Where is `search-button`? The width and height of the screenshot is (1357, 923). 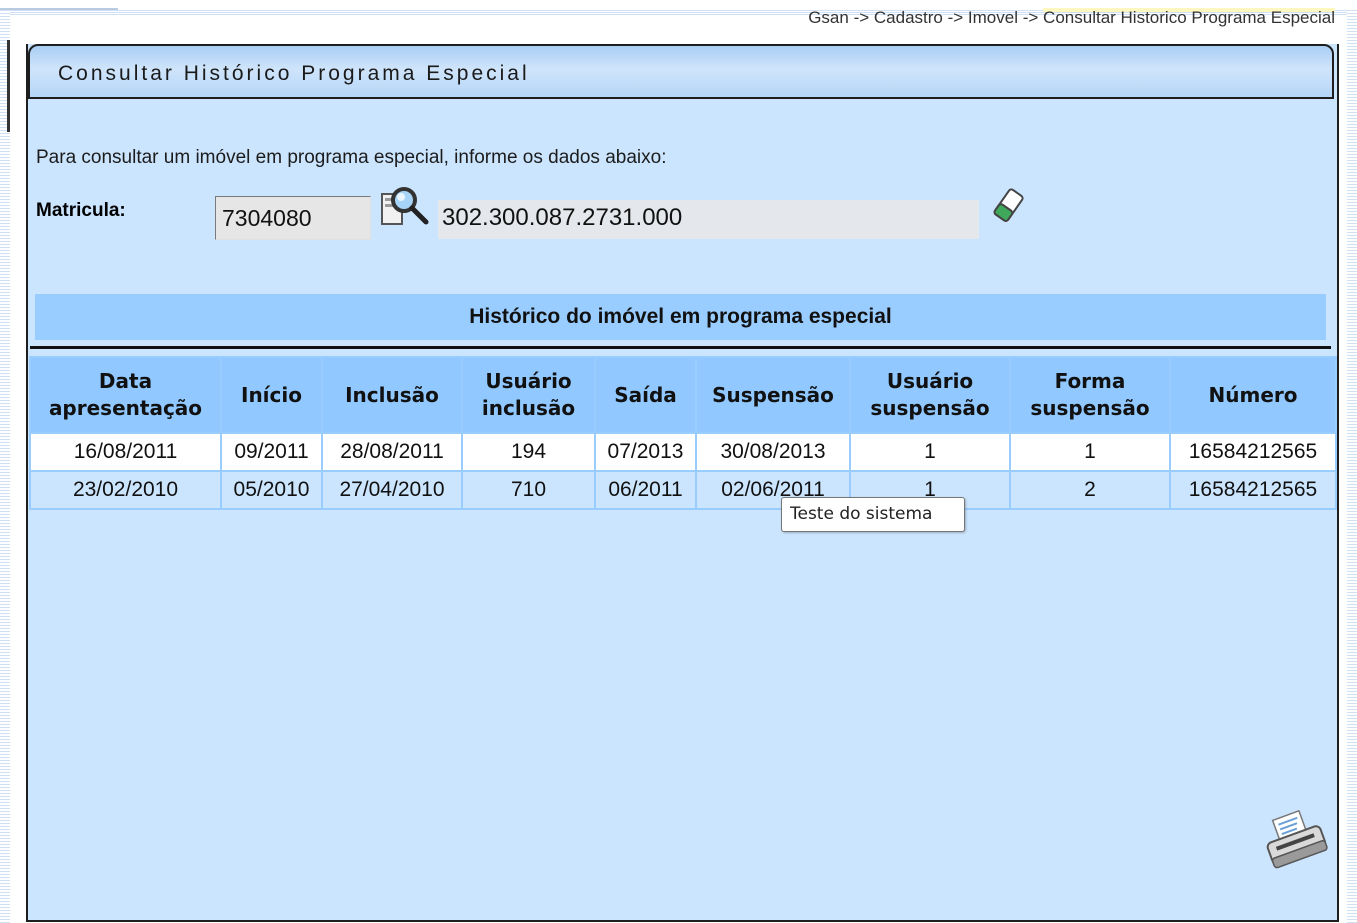
search-button is located at coordinates (405, 208).